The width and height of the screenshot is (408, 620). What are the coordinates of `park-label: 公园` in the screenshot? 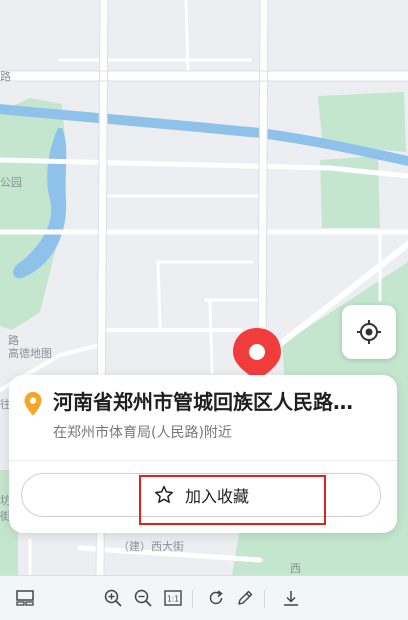 It's located at (11, 182).